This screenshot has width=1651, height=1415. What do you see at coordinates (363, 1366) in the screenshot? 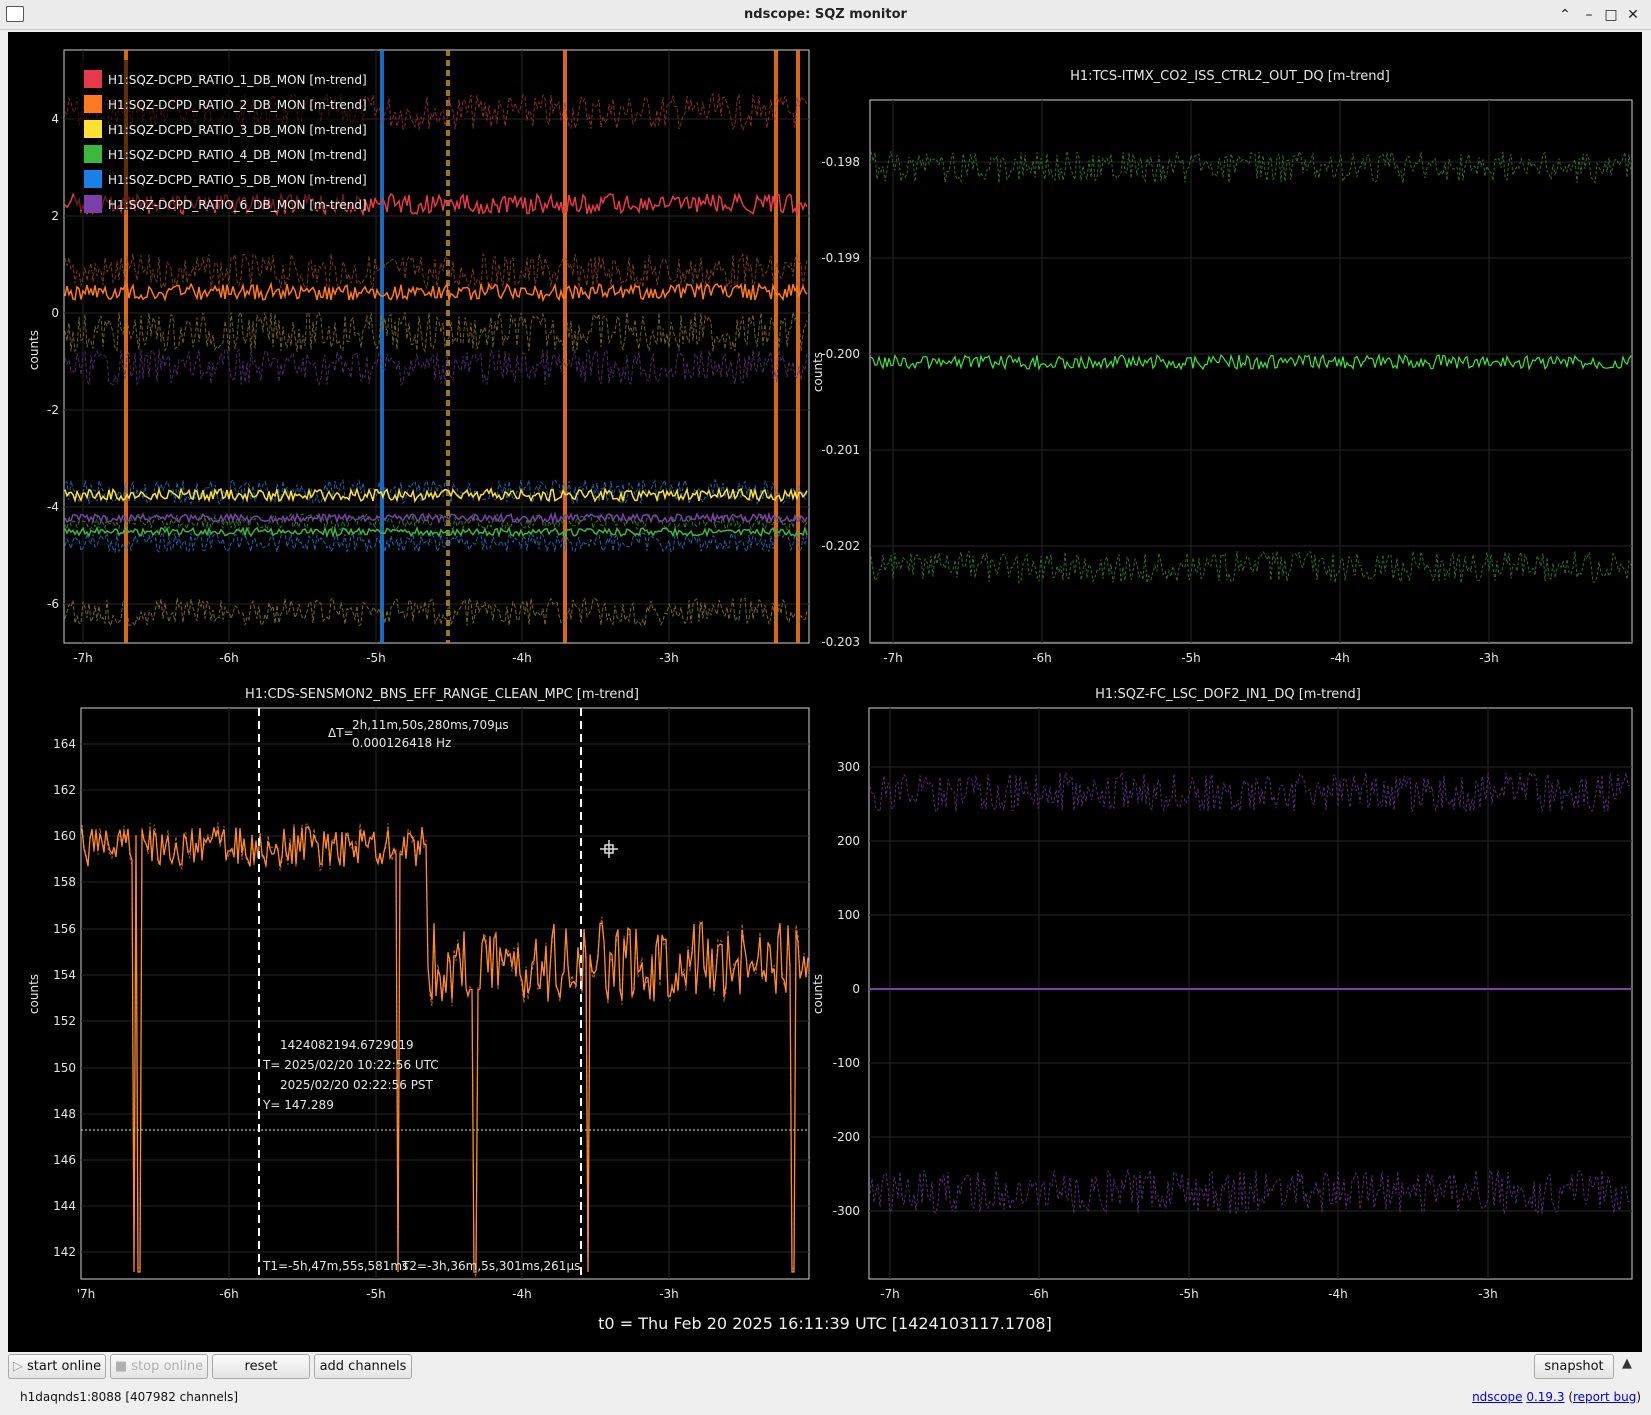
I see `add-channels-button: add channels` at bounding box center [363, 1366].